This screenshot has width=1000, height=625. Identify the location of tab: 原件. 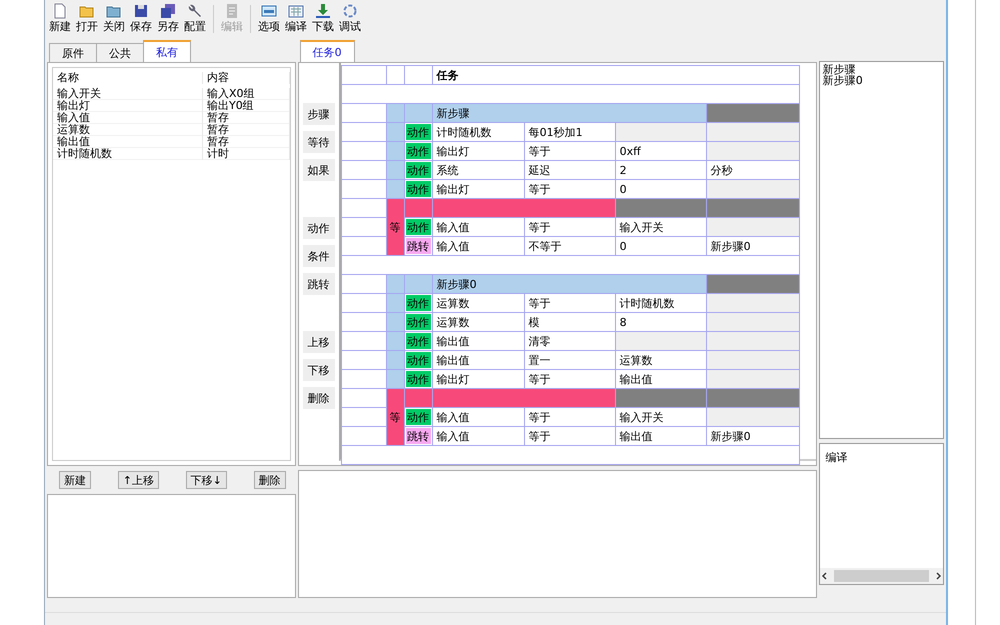
(73, 52).